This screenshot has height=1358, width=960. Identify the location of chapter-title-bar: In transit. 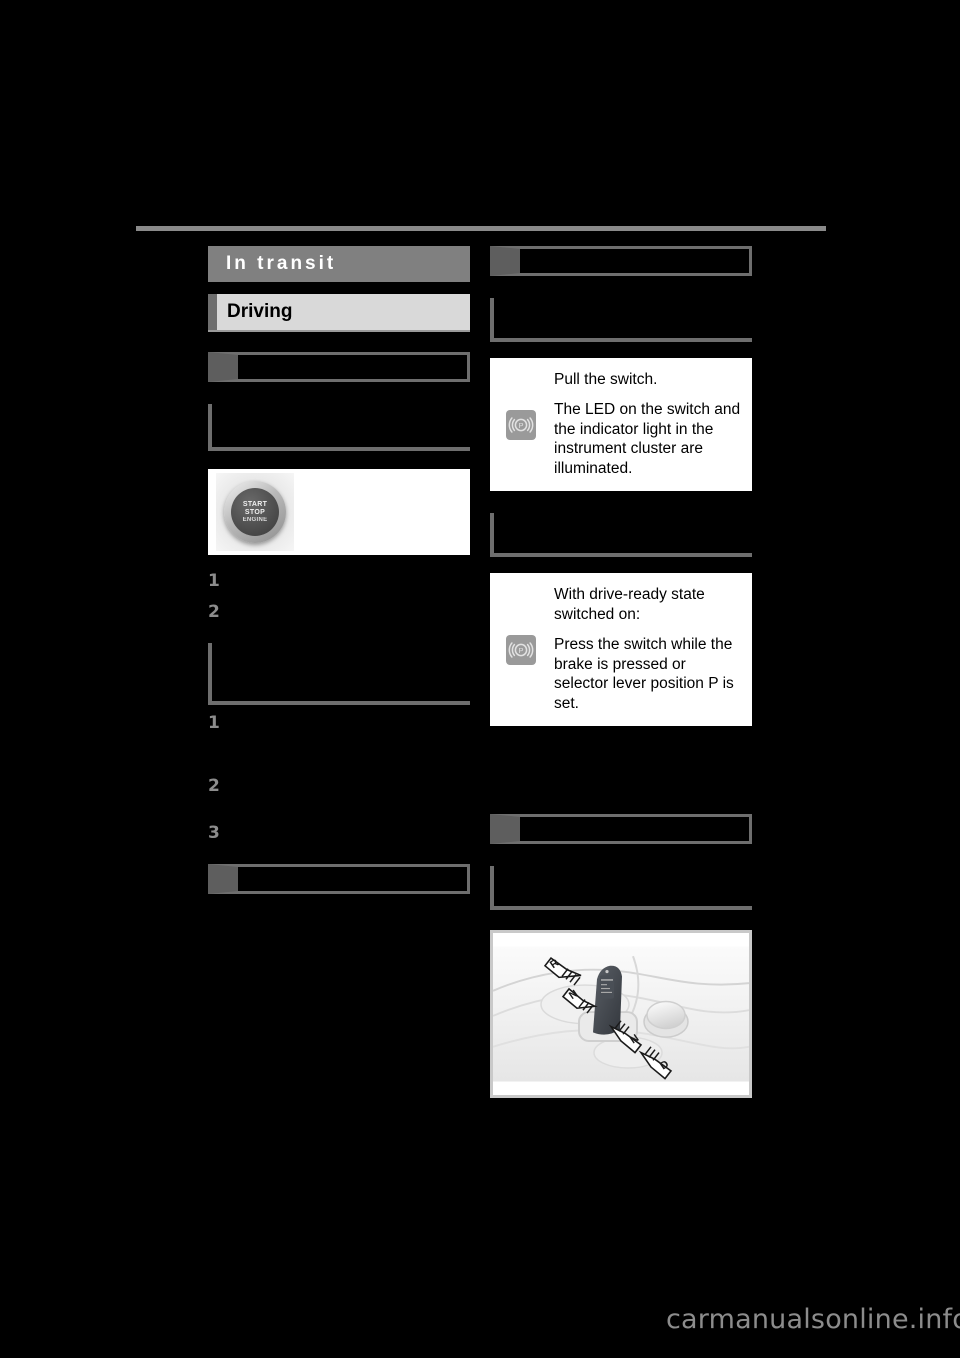
(339, 264).